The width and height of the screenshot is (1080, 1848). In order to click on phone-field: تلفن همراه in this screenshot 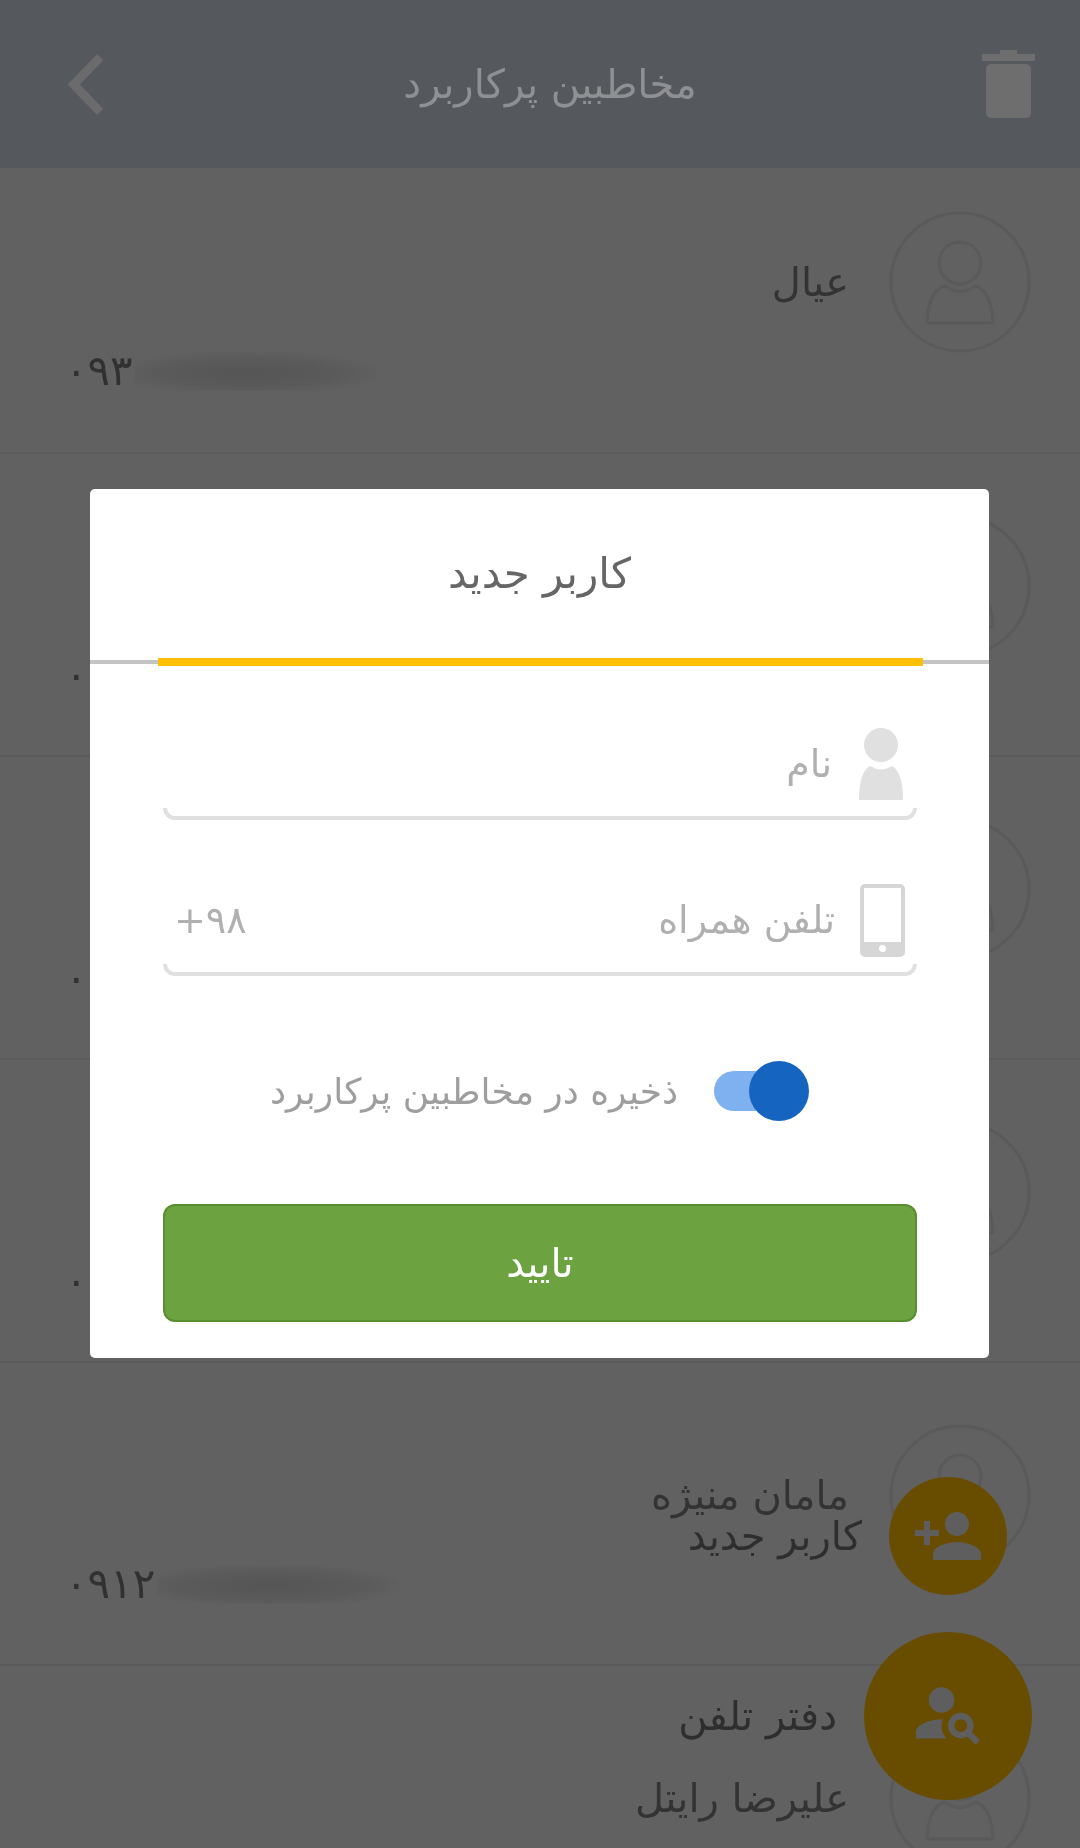, I will do `click(553, 920)`.